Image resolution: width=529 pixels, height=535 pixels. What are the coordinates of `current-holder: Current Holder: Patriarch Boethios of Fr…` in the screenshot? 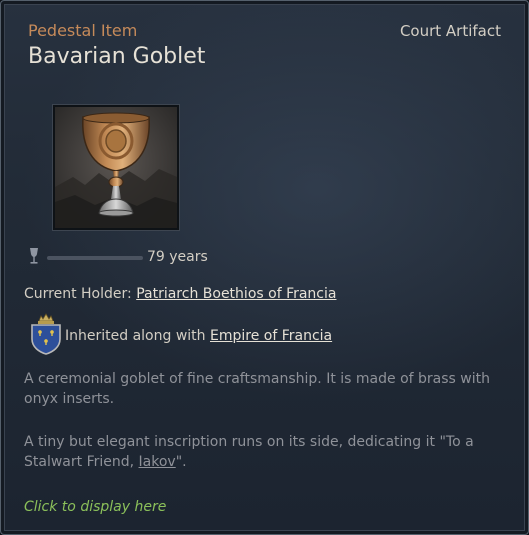 It's located at (180, 294).